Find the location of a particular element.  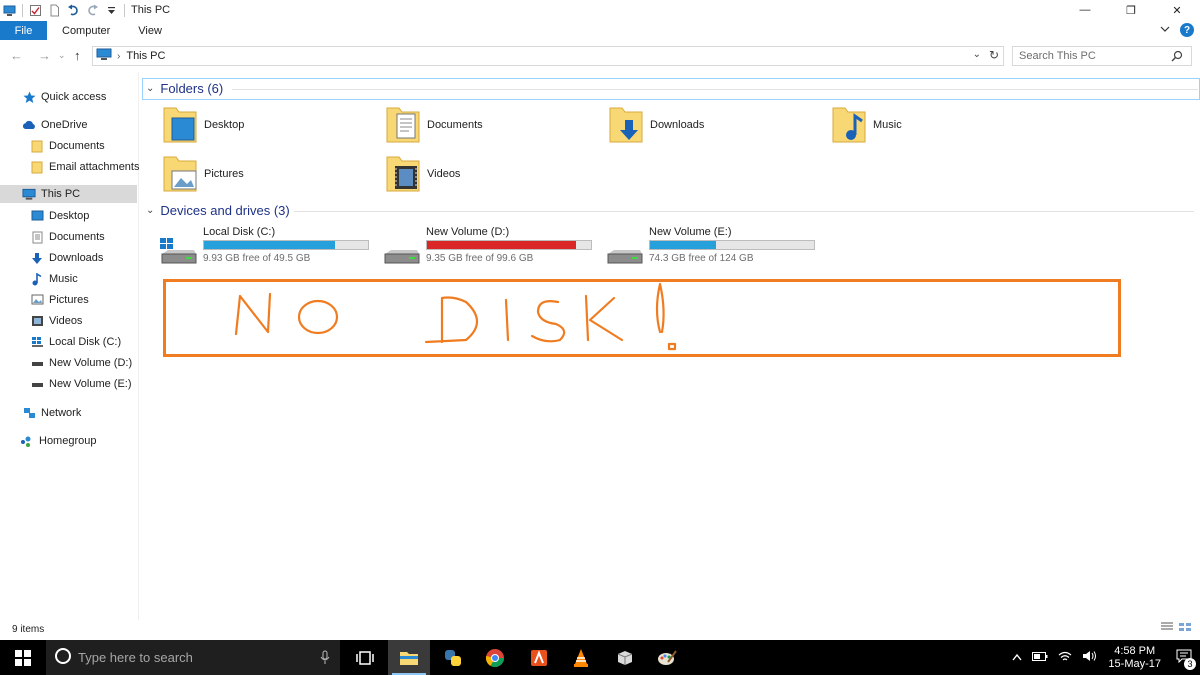

paint-icon is located at coordinates (667, 657).